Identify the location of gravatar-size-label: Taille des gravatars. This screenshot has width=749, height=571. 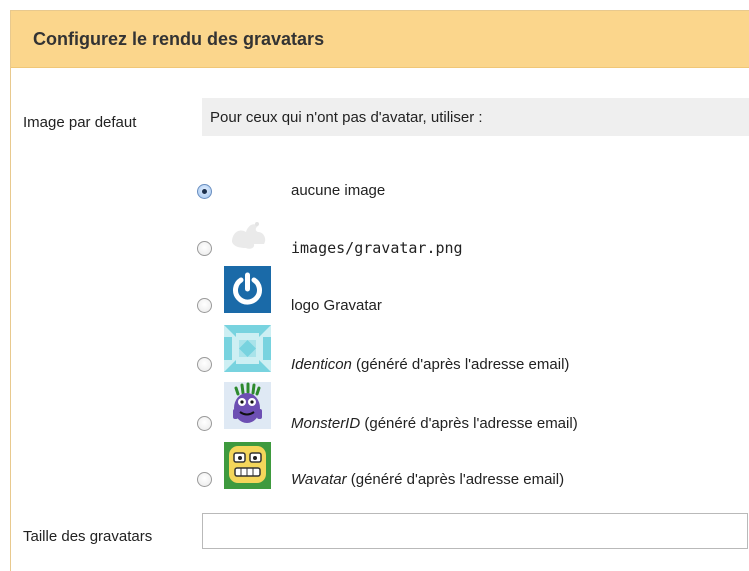
(88, 536).